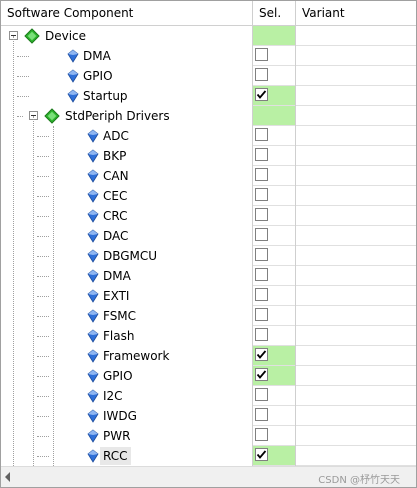 The image size is (417, 488). Describe the element at coordinates (116, 176) in the screenshot. I see `component-label: CAN` at that location.